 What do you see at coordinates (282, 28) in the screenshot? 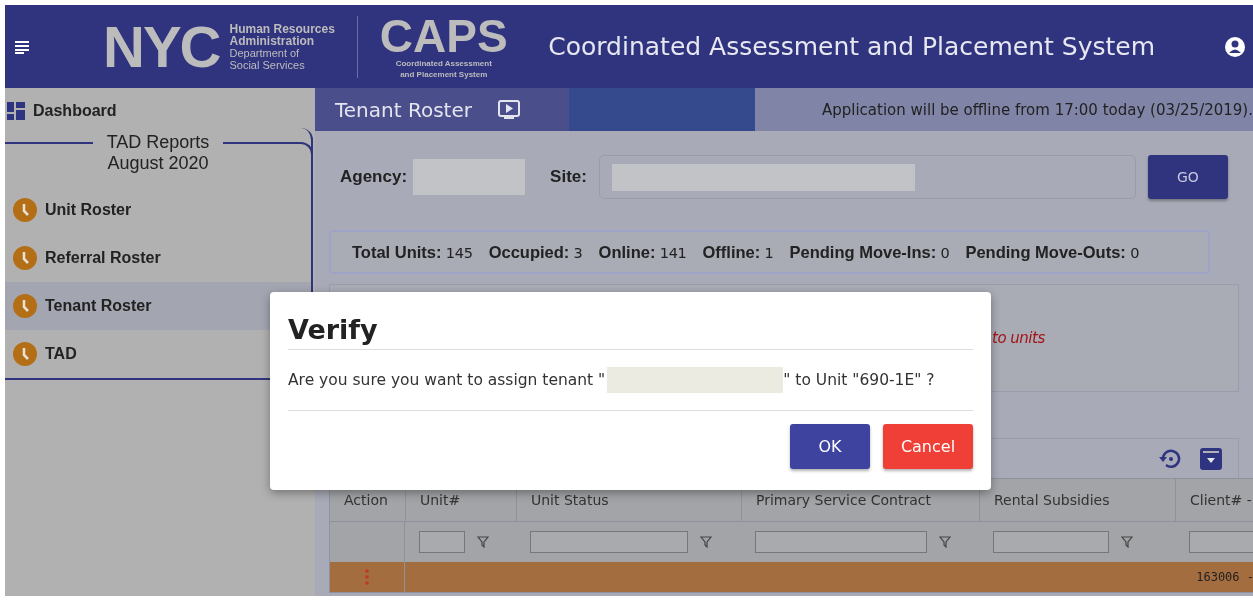
I see `logo-text: Human Resources` at bounding box center [282, 28].